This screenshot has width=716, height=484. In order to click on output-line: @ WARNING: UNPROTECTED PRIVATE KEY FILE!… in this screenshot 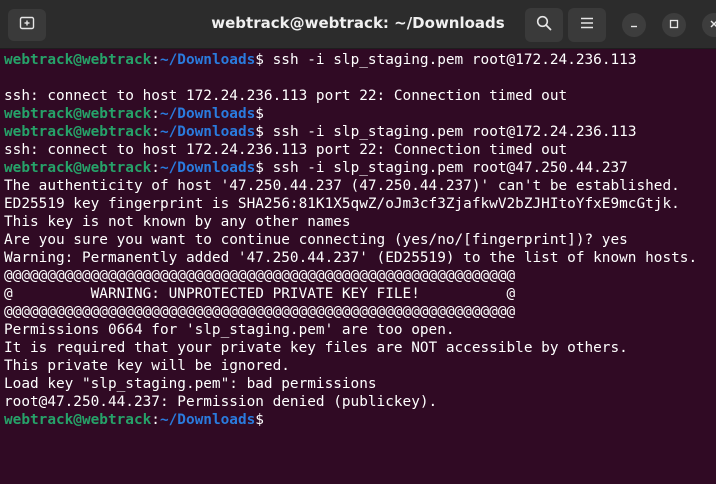, I will do `click(260, 294)`.